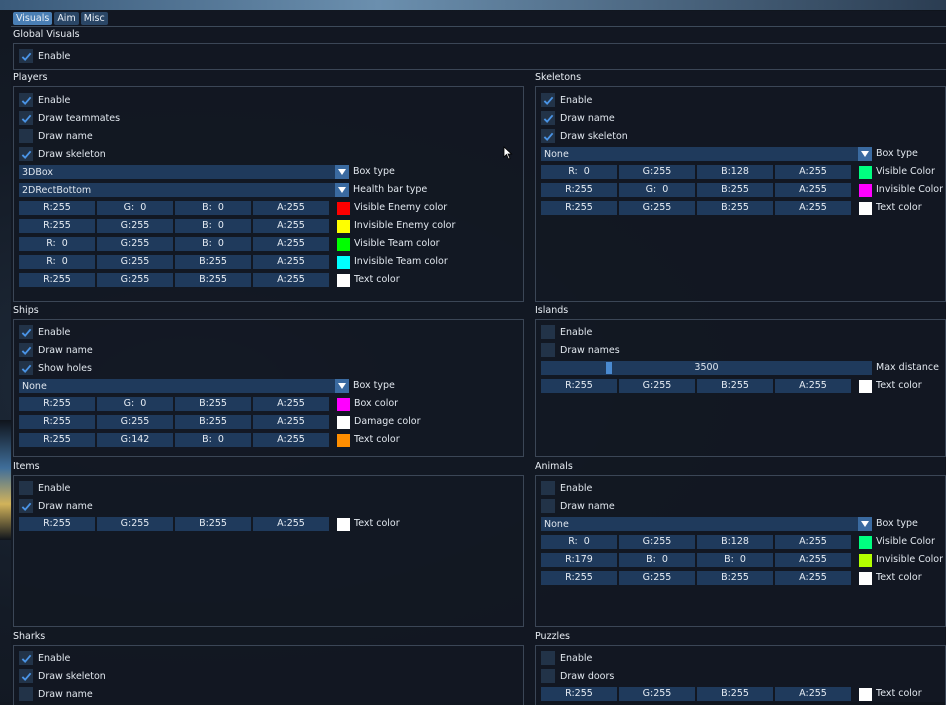 The image size is (946, 705). I want to click on animals-enable-checkbox: Enable, so click(566, 488).